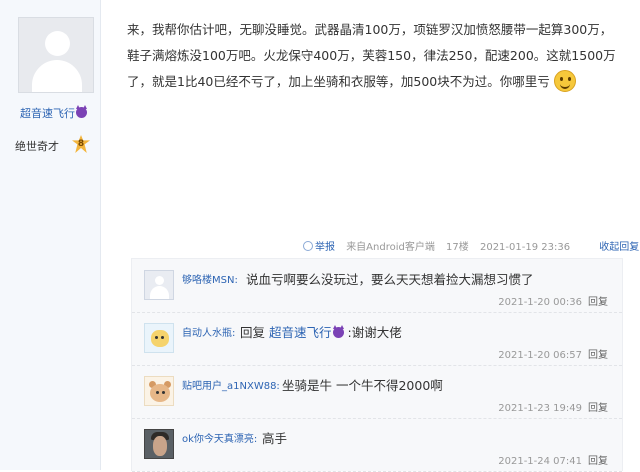 This screenshot has height=472, width=640. What do you see at coordinates (390, 247) in the screenshot?
I see `post-source: 来自Android客户端` at bounding box center [390, 247].